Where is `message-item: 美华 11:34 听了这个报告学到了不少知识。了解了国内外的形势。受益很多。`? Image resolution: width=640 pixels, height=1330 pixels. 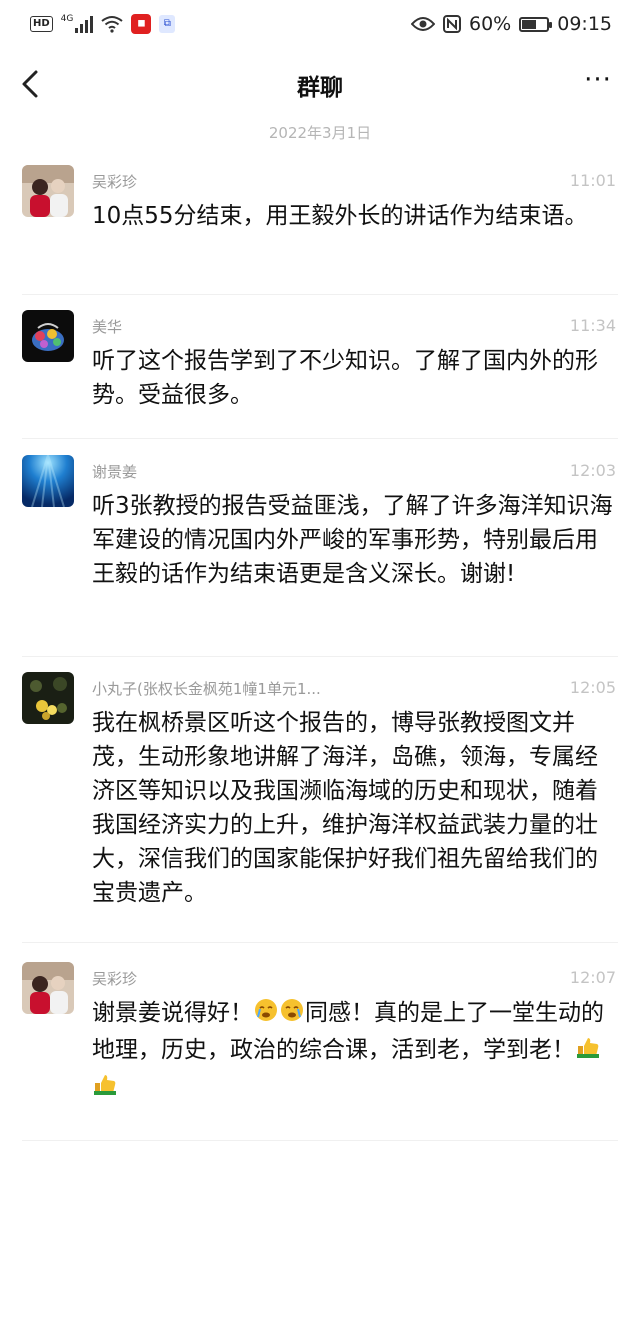
message-item: 美华 11:34 听了这个报告学到了不少知识。了解了国内外的形势。受益很多。 is located at coordinates (320, 370).